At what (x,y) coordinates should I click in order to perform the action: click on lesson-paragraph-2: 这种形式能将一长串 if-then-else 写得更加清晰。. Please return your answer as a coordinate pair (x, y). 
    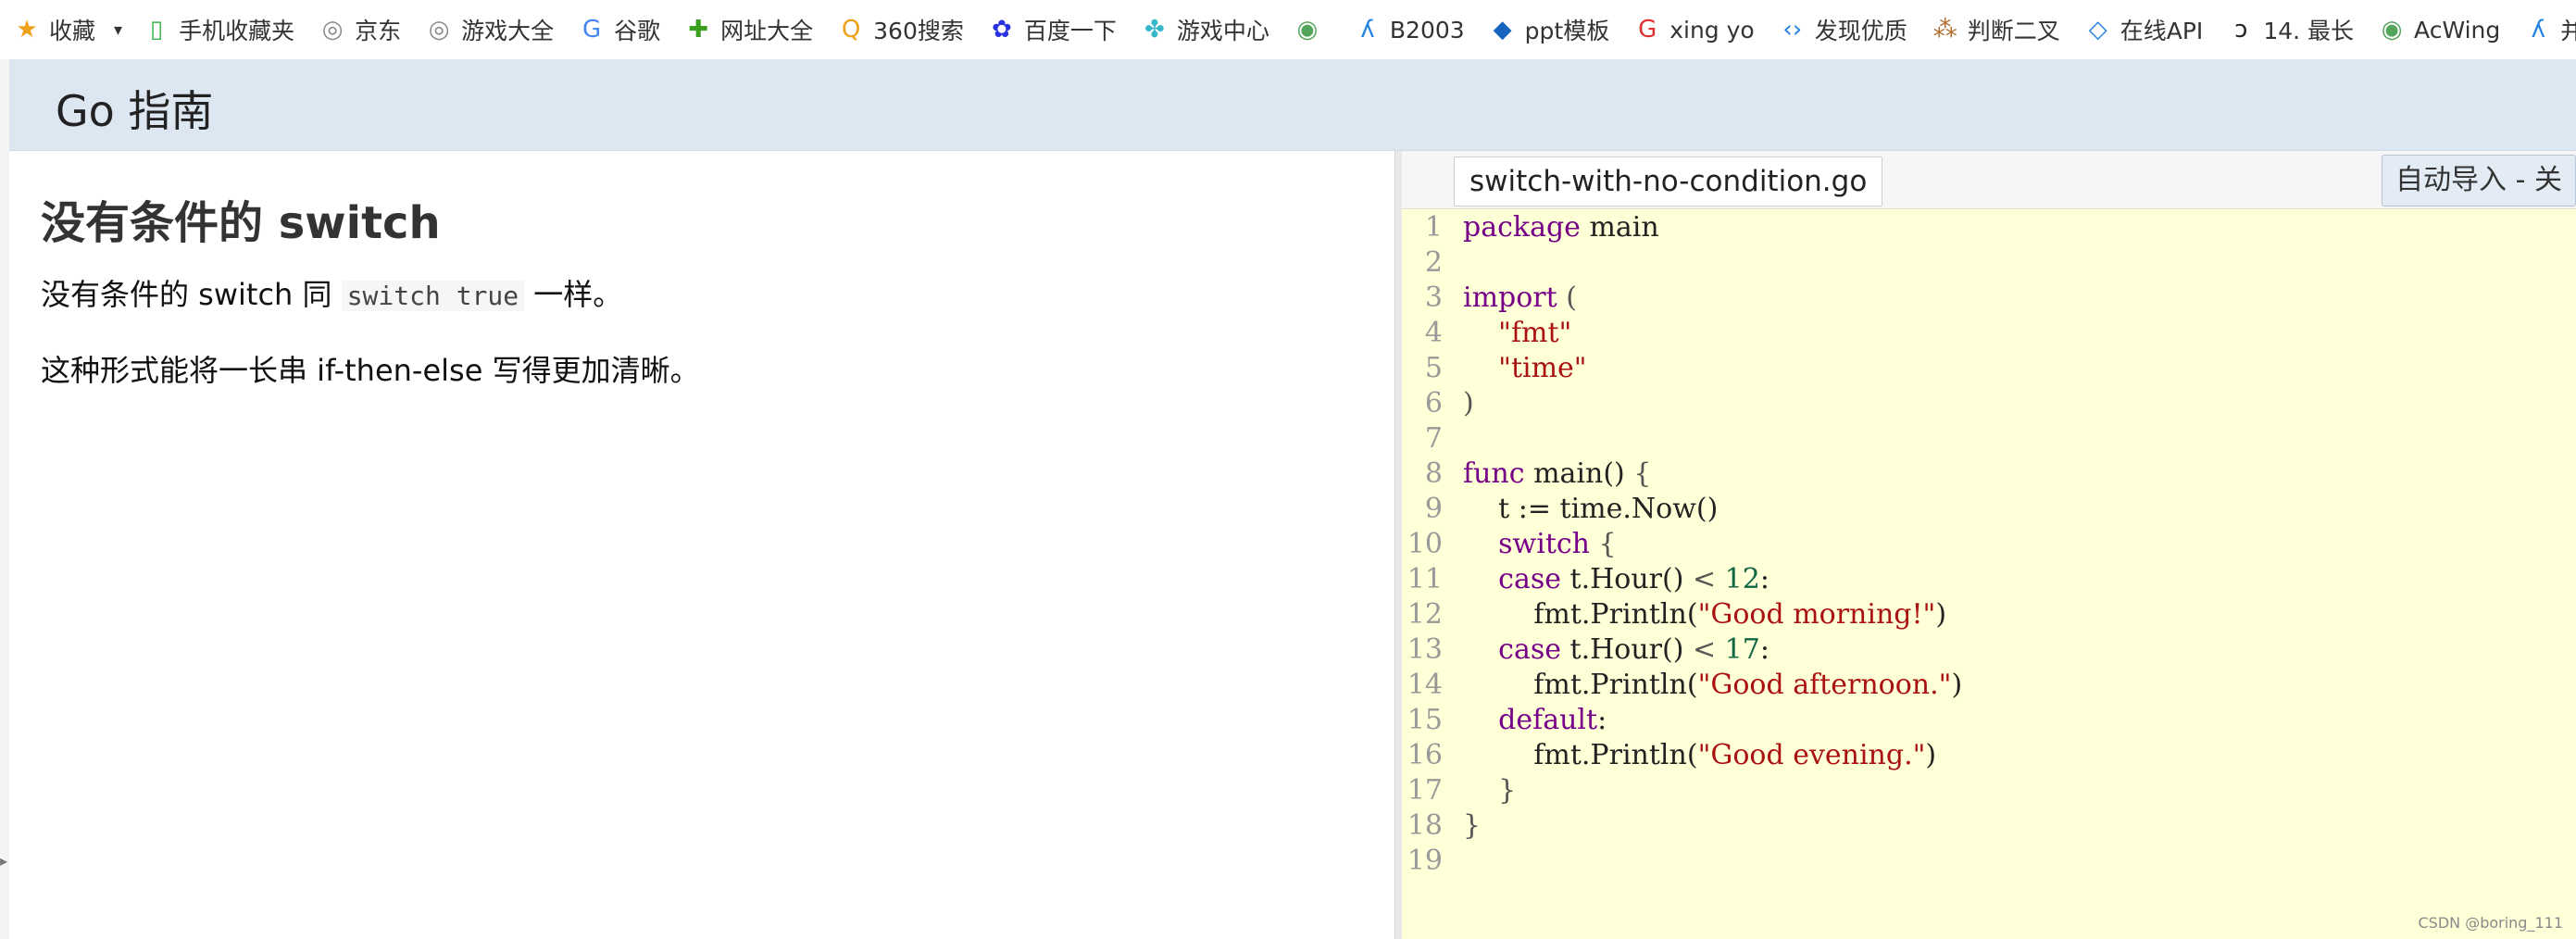
    Looking at the image, I should click on (371, 370).